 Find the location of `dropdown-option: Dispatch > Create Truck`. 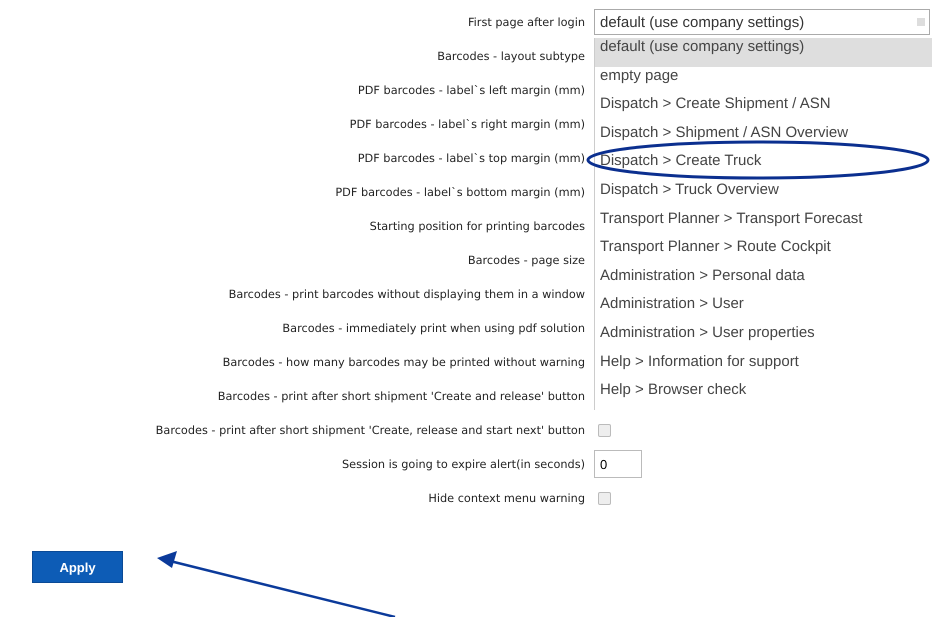

dropdown-option: Dispatch > Create Truck is located at coordinates (763, 166).